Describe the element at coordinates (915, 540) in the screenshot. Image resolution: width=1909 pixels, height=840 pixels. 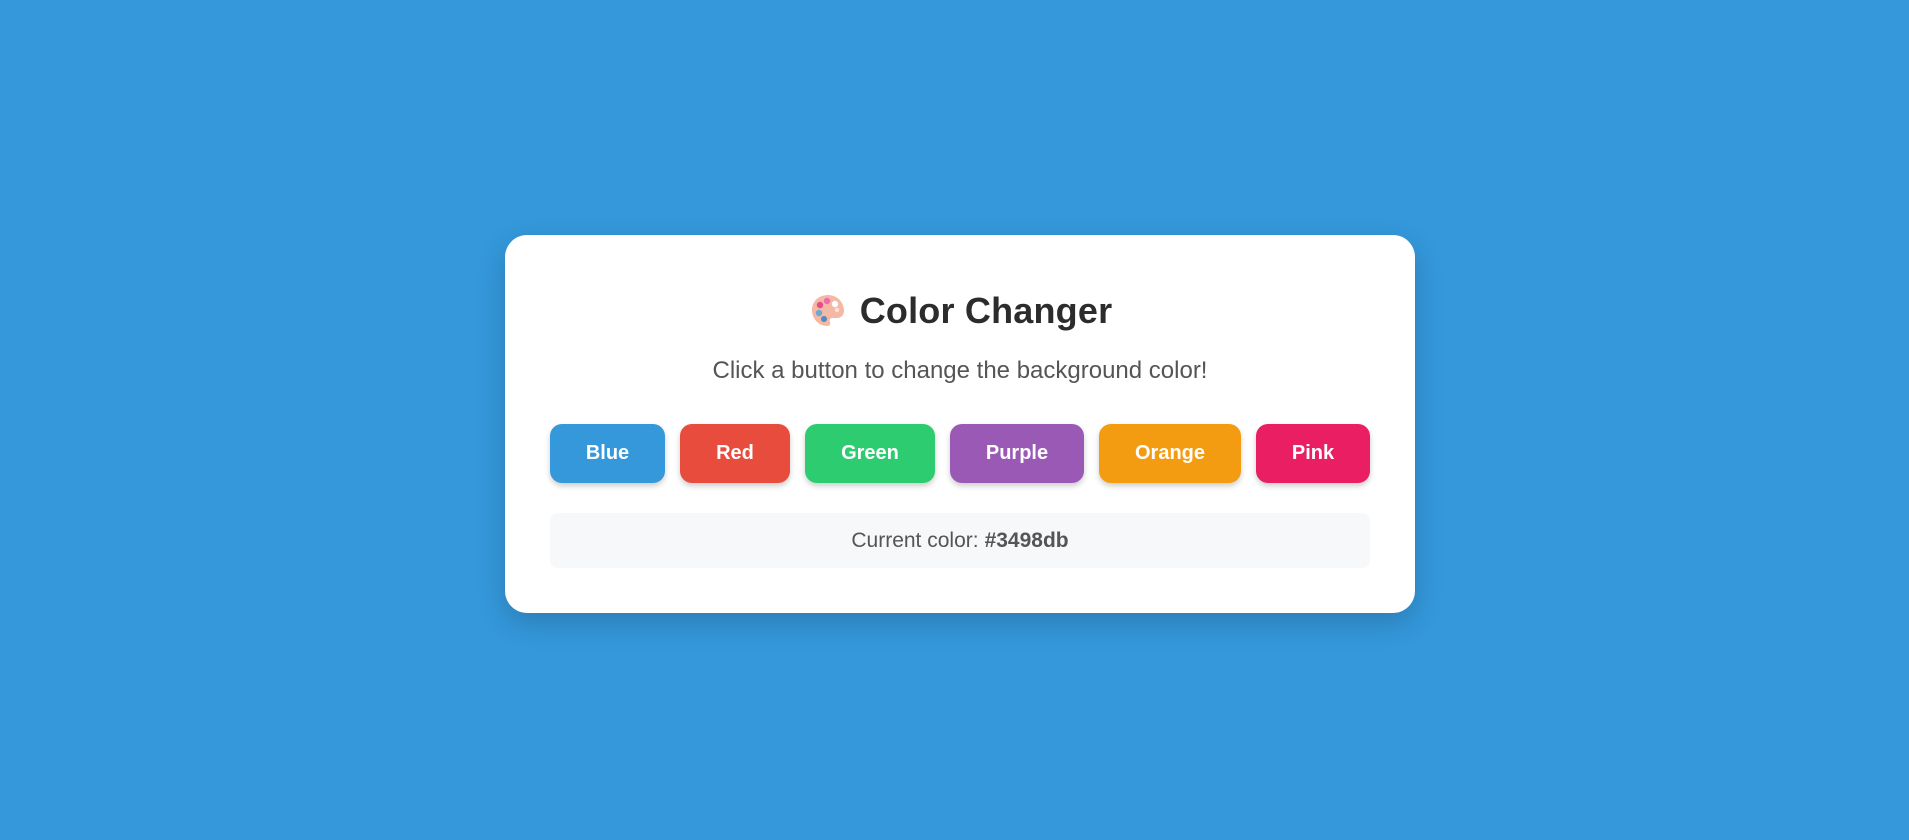
I see `current-color-label: Current color:` at that location.